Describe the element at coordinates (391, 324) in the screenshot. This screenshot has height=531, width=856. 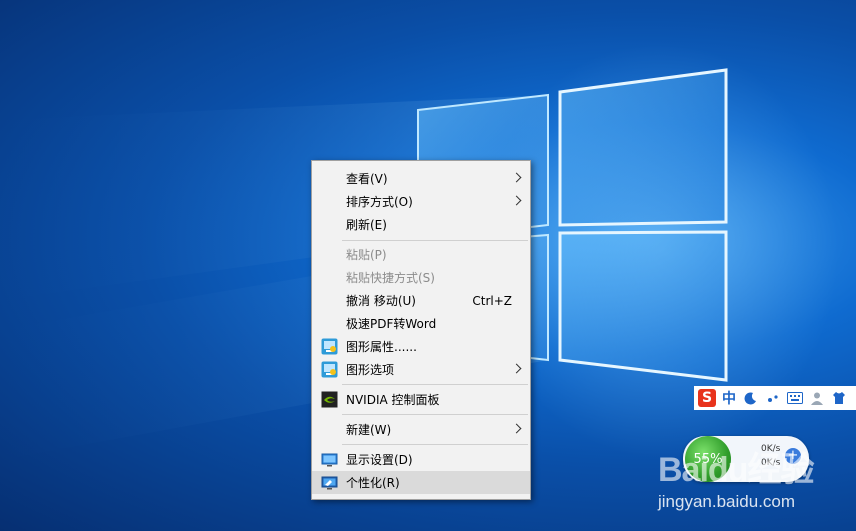
I see `menu-item-label: 极速PDF转Word` at that location.